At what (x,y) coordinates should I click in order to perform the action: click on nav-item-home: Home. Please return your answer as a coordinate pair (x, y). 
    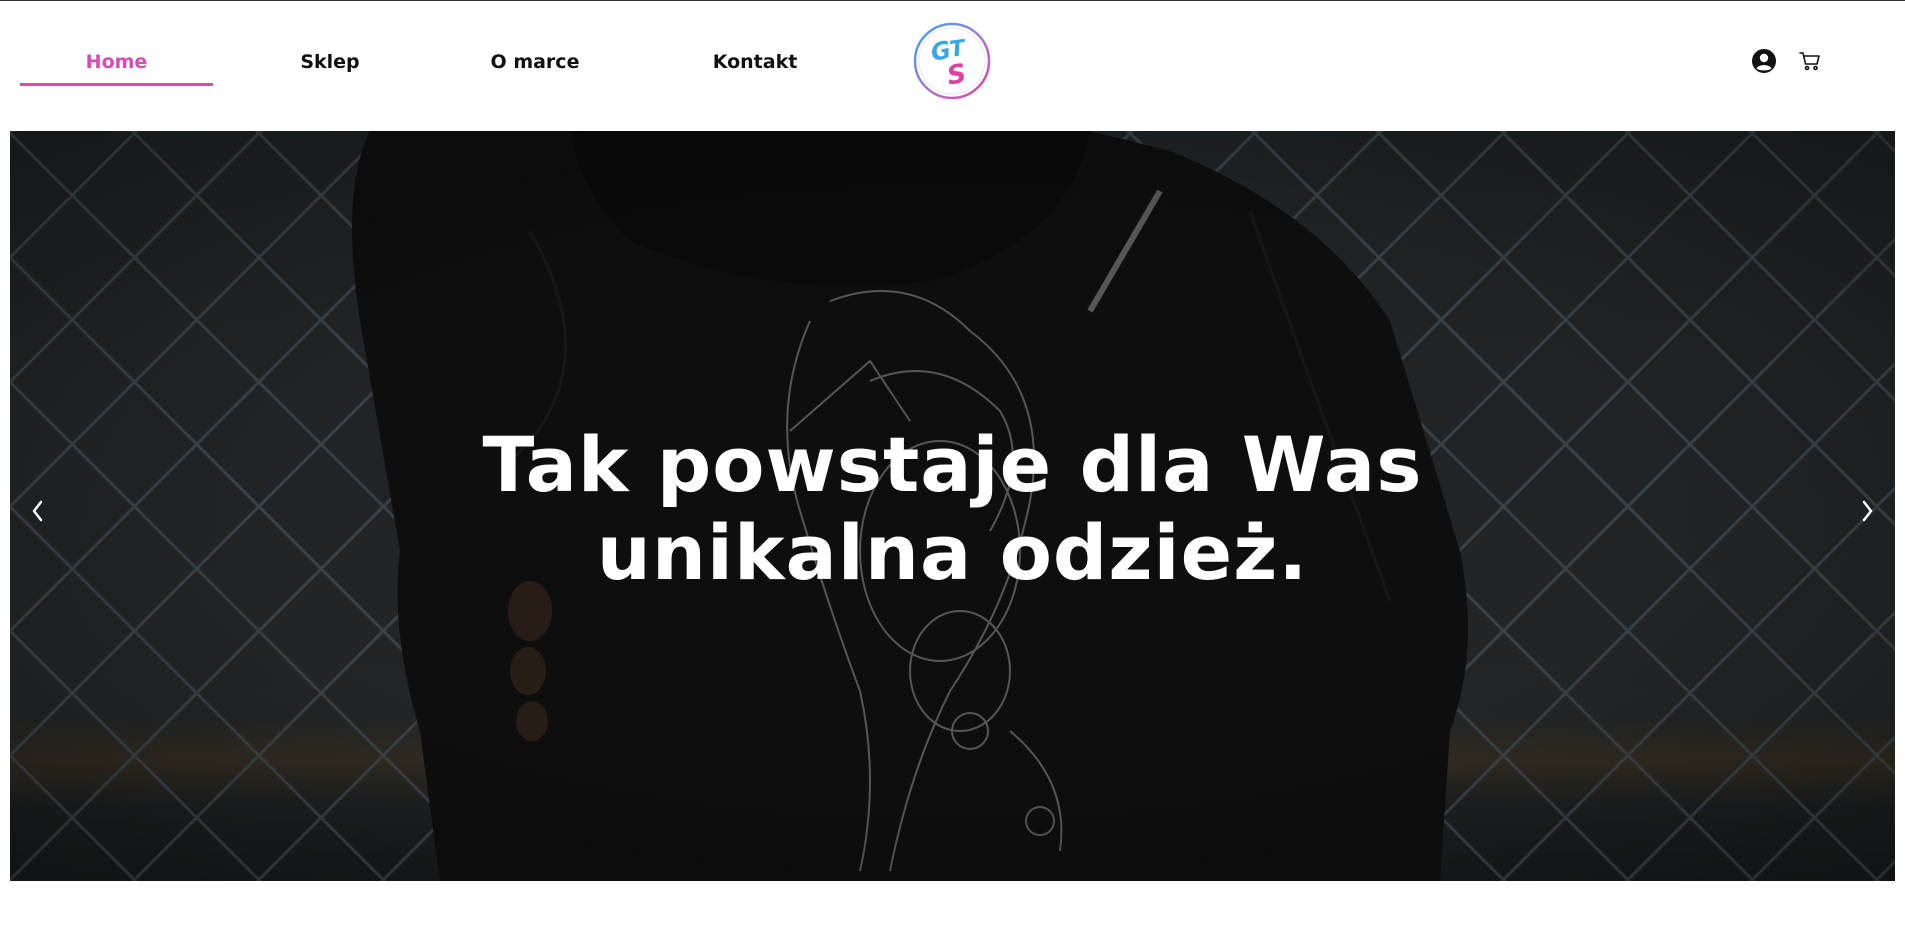
    Looking at the image, I should click on (116, 62).